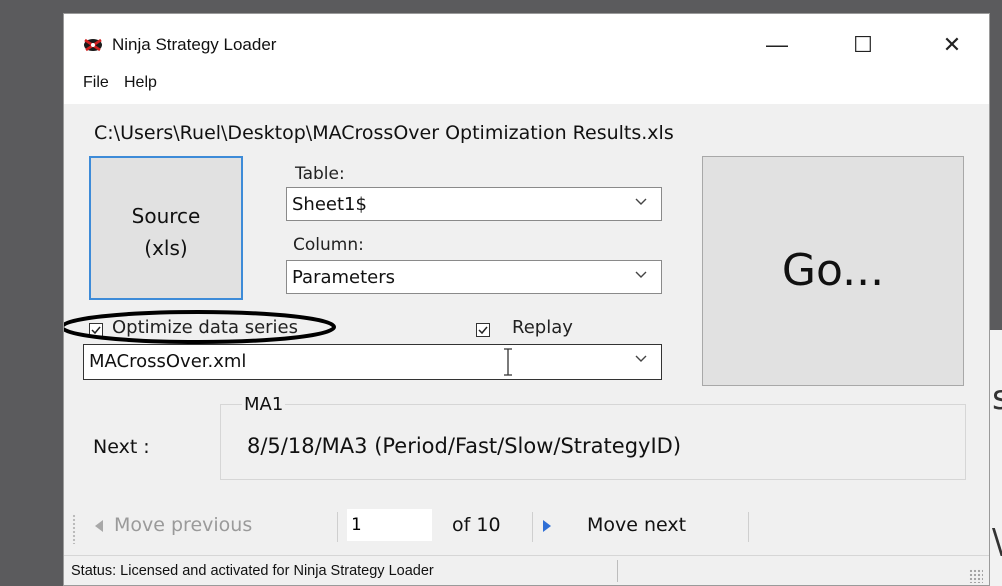 The image size is (1002, 586). Describe the element at coordinates (264, 404) in the screenshot. I see `parameter-group-legend: MA1` at that location.